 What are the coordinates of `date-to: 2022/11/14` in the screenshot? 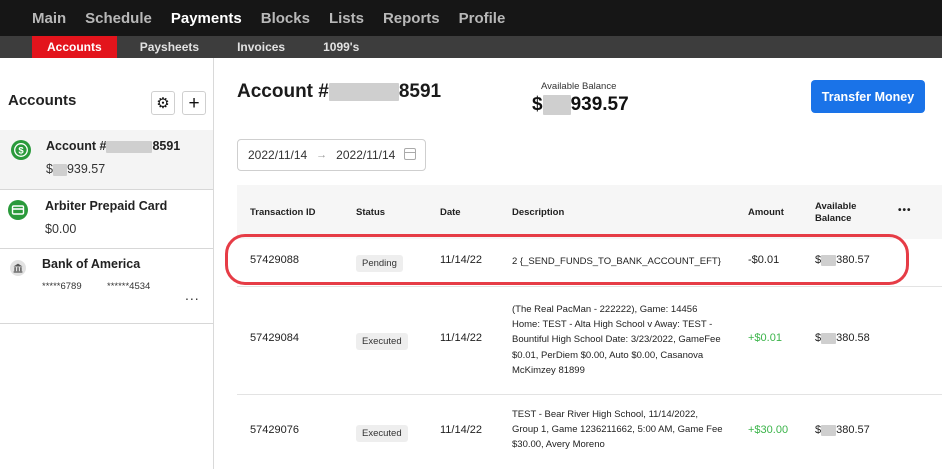 It's located at (365, 155).